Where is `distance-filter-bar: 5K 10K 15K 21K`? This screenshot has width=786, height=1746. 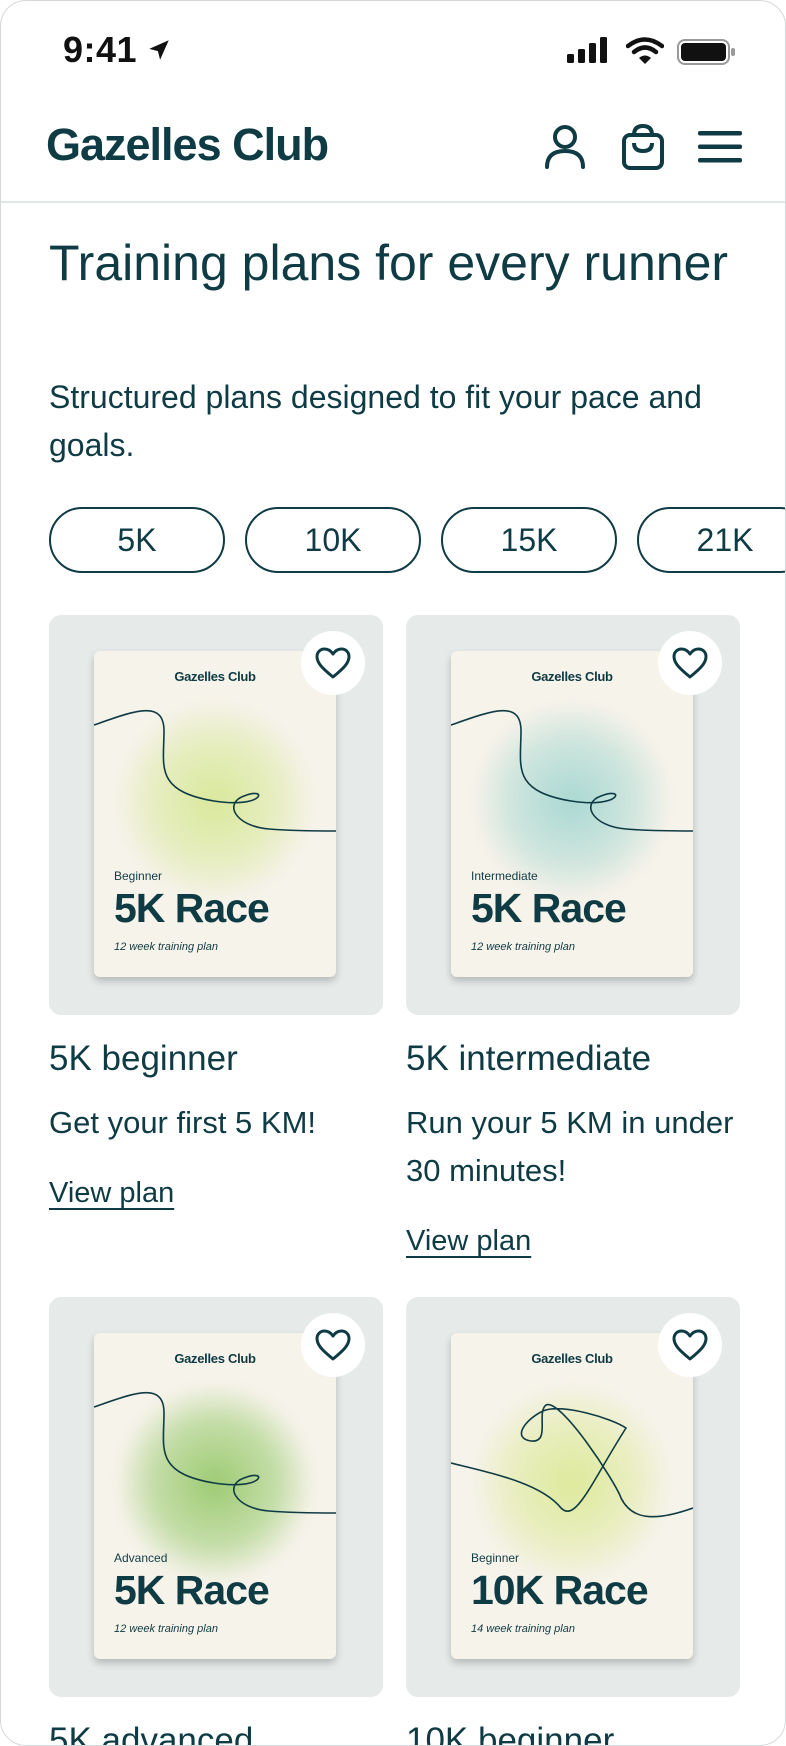
distance-filter-bar: 5K 10K 15K 21K is located at coordinates (417, 542).